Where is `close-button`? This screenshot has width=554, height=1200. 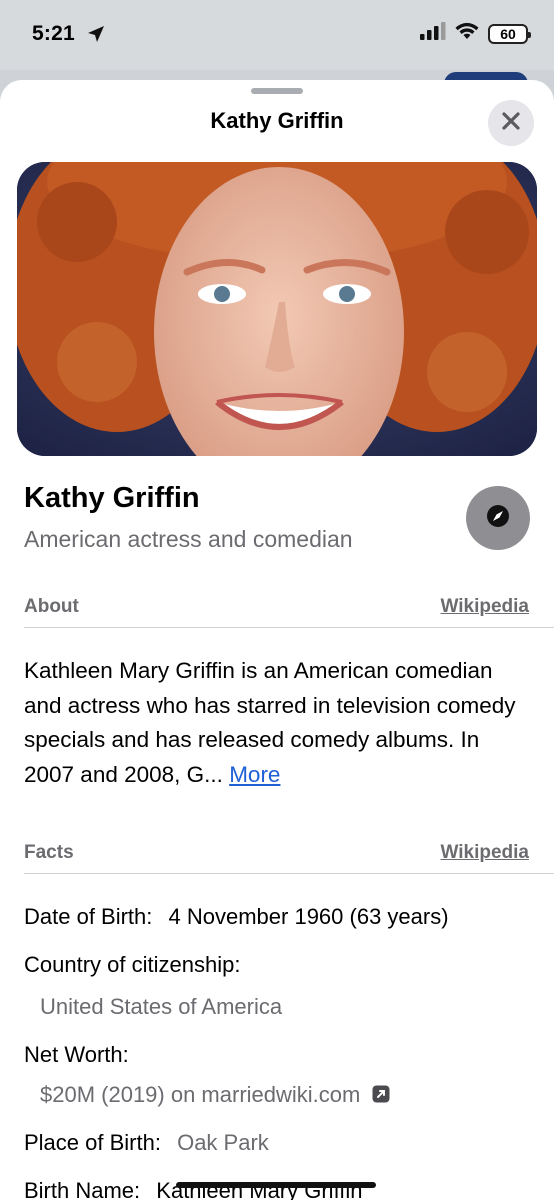 close-button is located at coordinates (511, 123).